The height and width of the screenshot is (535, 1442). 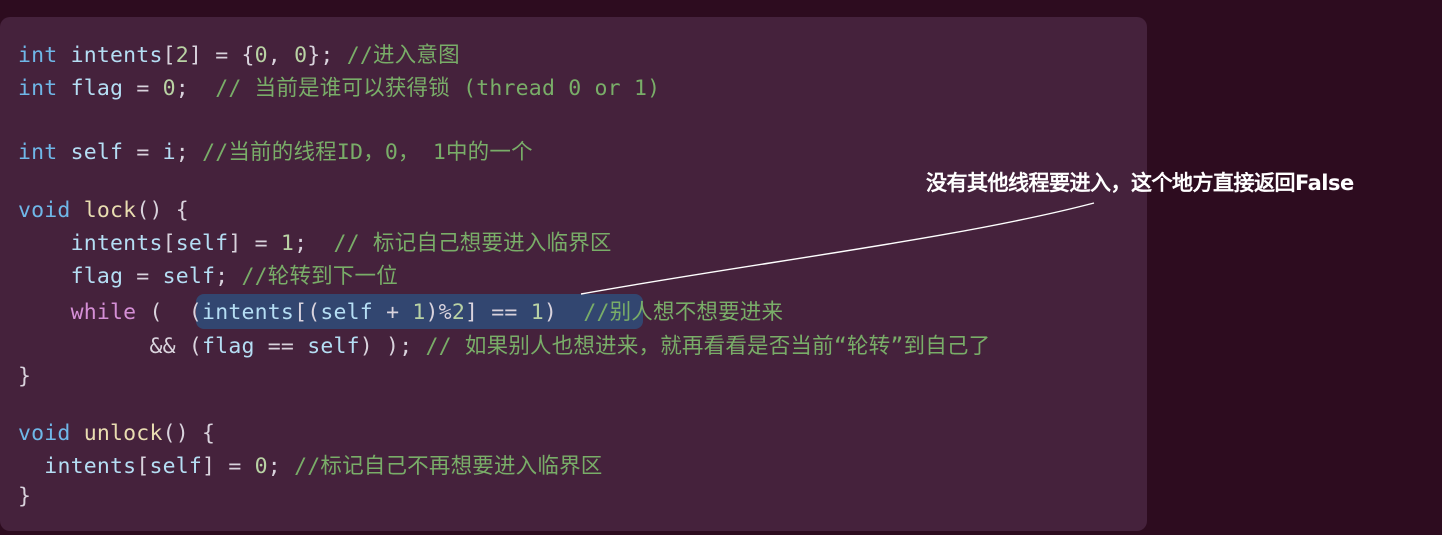 I want to click on comment: //当前的线程ID，0， 1中的一个, so click(x=367, y=152).